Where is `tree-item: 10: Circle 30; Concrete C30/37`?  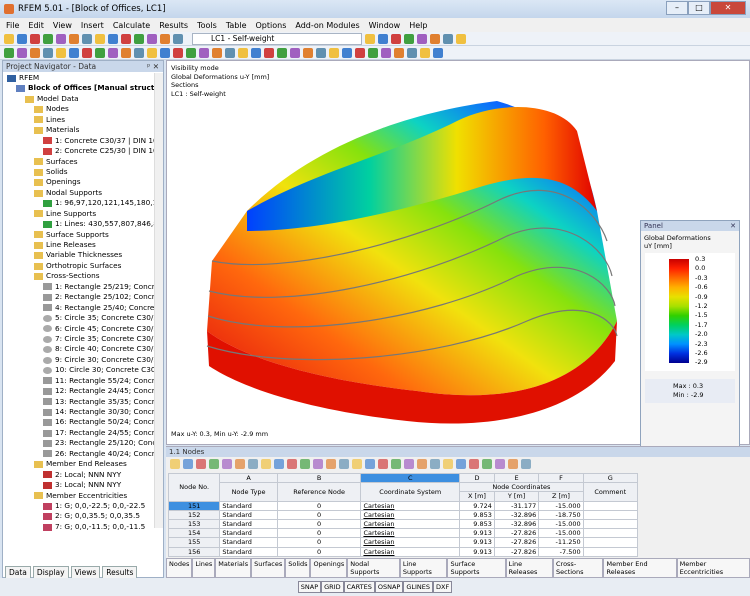
tree-item: 10: Circle 30; Concrete C30/37 is located at coordinates (79, 370).